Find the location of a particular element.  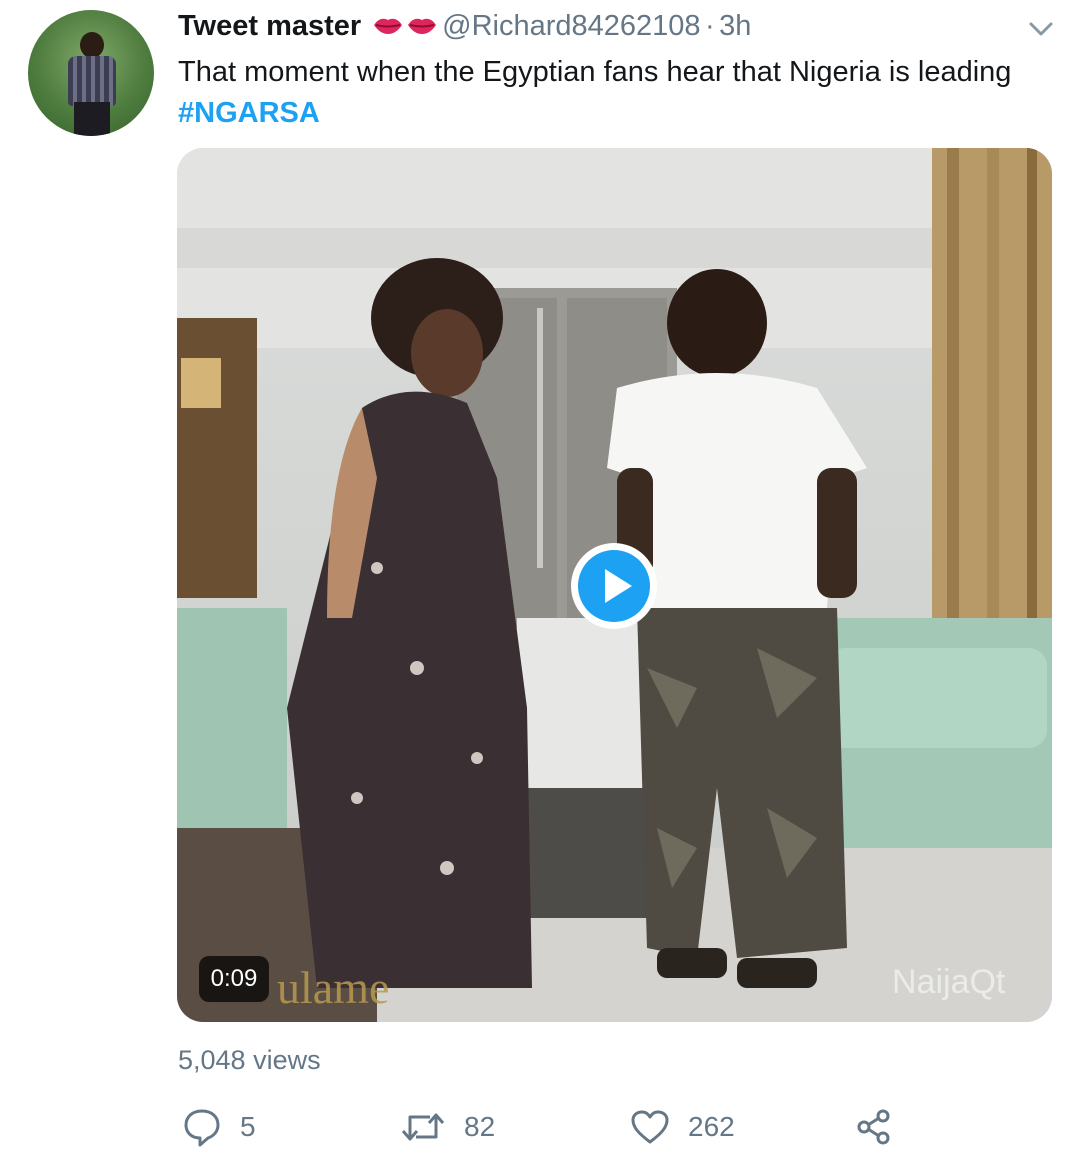

avatar-head is located at coordinates (92, 45).